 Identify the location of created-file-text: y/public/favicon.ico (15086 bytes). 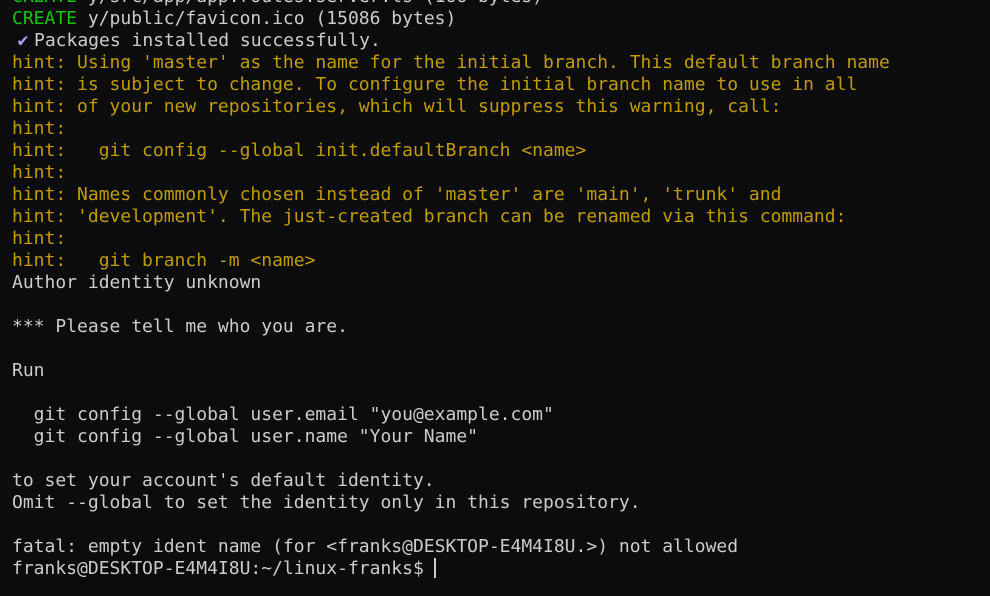
(267, 18).